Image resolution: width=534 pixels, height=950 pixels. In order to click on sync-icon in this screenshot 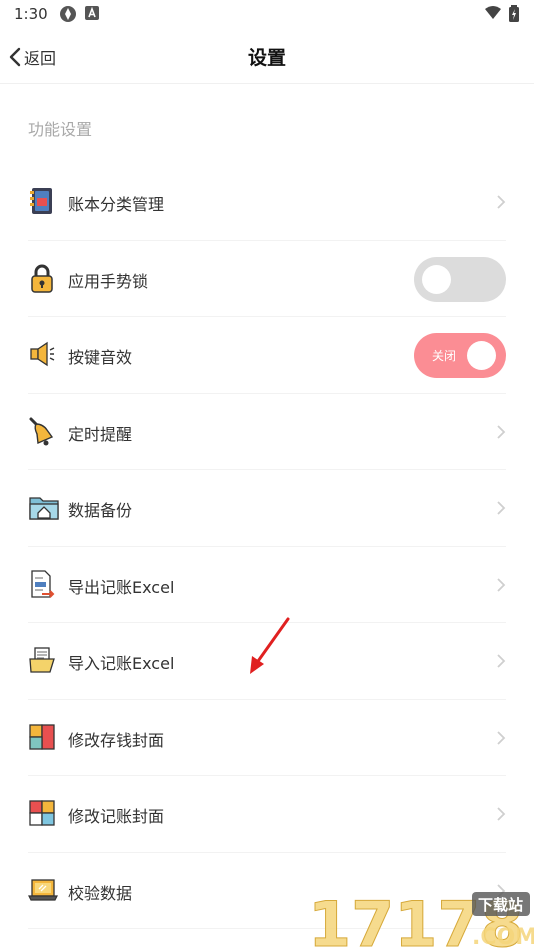, I will do `click(68, 14)`.